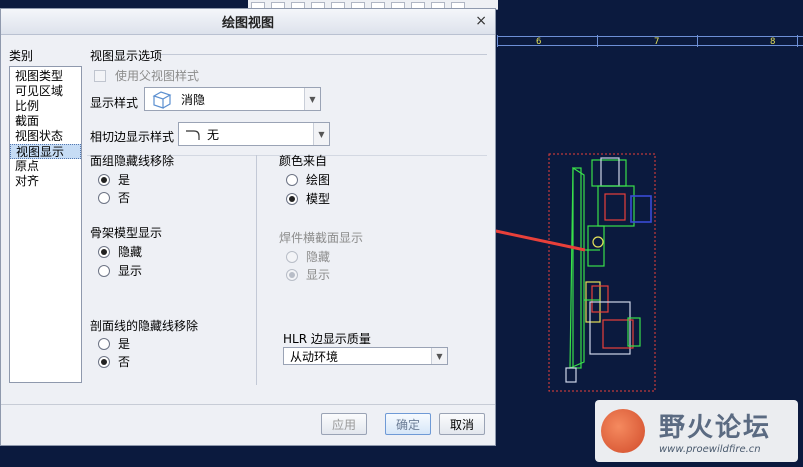  I want to click on hlr-quality-label: HLR 边显示质量, so click(327, 339).